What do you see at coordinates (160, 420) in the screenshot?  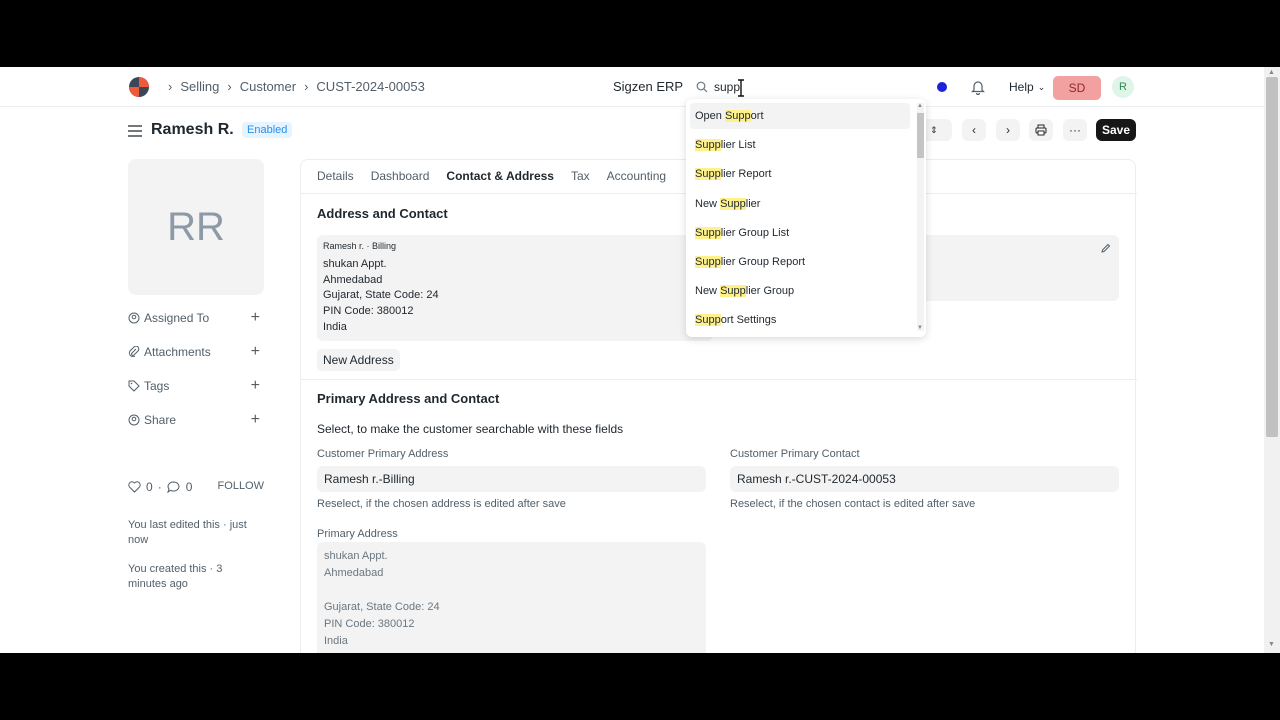 I see `sidebar-item-label: Share` at bounding box center [160, 420].